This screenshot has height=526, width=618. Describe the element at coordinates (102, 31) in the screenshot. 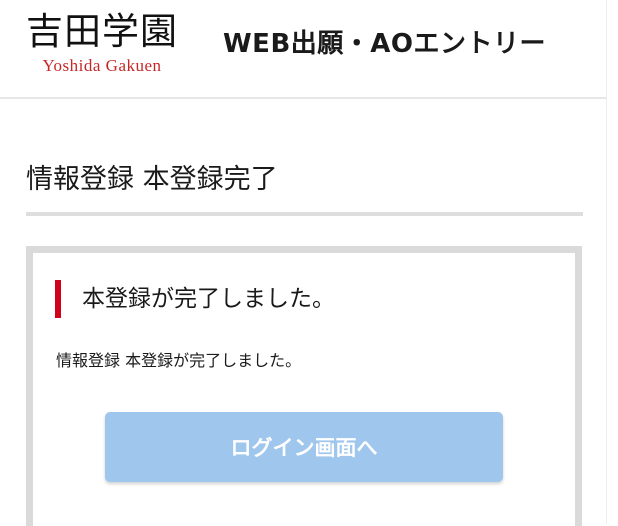

I see `logo-kanji-text: 吉田学園` at that location.